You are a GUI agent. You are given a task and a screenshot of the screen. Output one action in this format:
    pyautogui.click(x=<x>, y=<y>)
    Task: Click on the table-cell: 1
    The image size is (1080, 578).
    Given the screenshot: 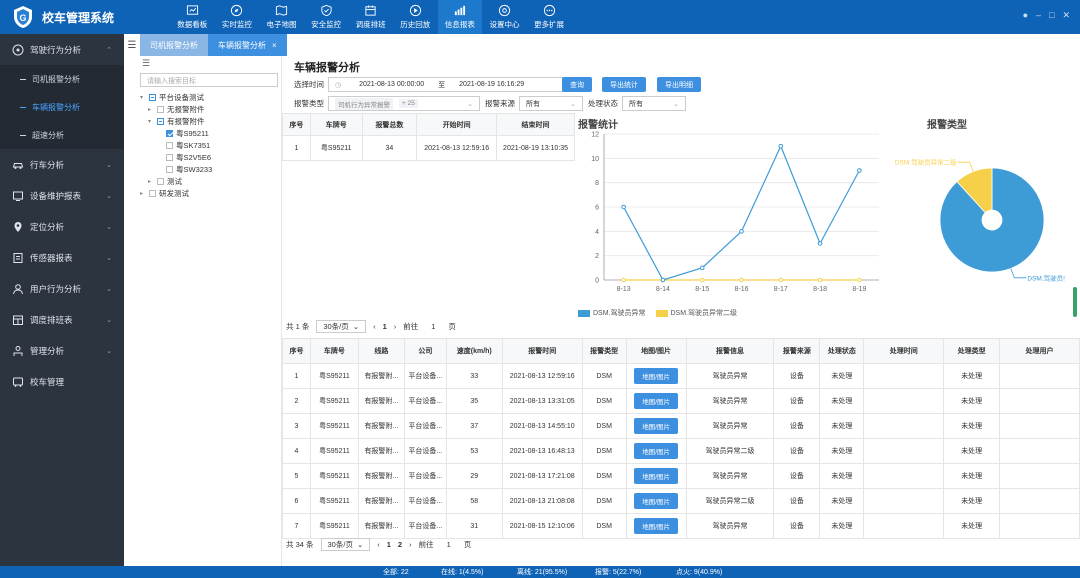 What is the action you would take?
    pyautogui.click(x=296, y=376)
    